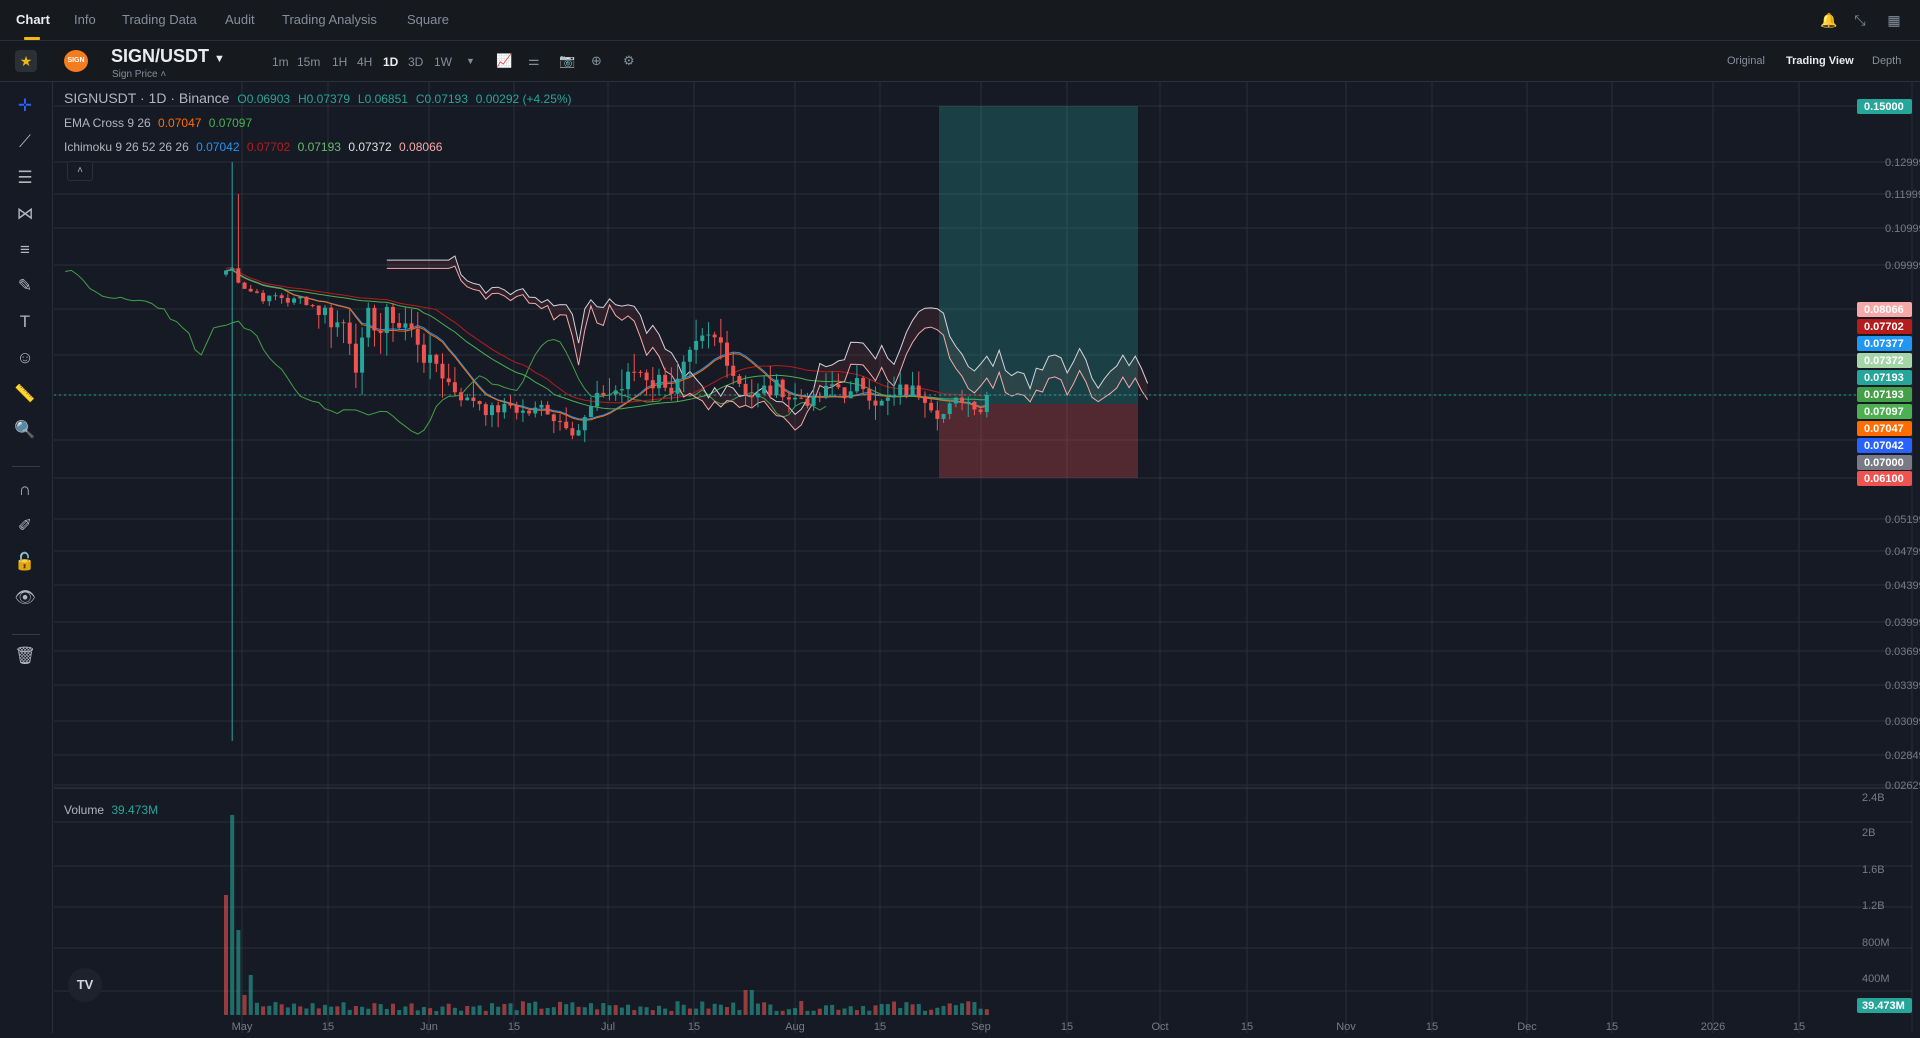 Image resolution: width=1920 pixels, height=1038 pixels. Describe the element at coordinates (606, 345) in the screenshot. I see `ema-fast-line` at that location.